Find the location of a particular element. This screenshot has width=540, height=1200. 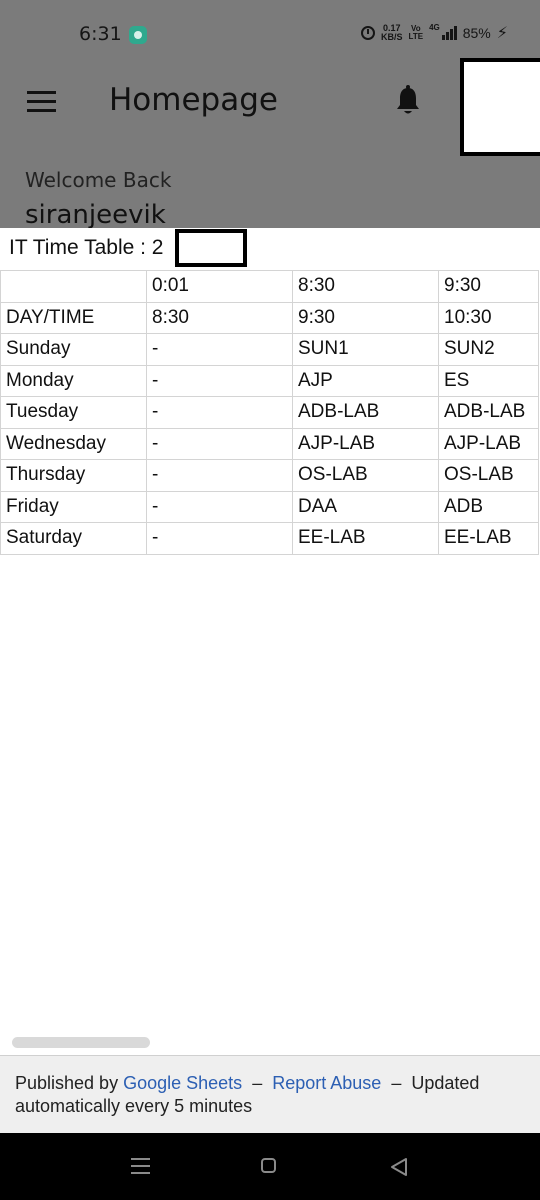

table-row: Saturday - EE-LAB EE-LAB is located at coordinates (269, 538).